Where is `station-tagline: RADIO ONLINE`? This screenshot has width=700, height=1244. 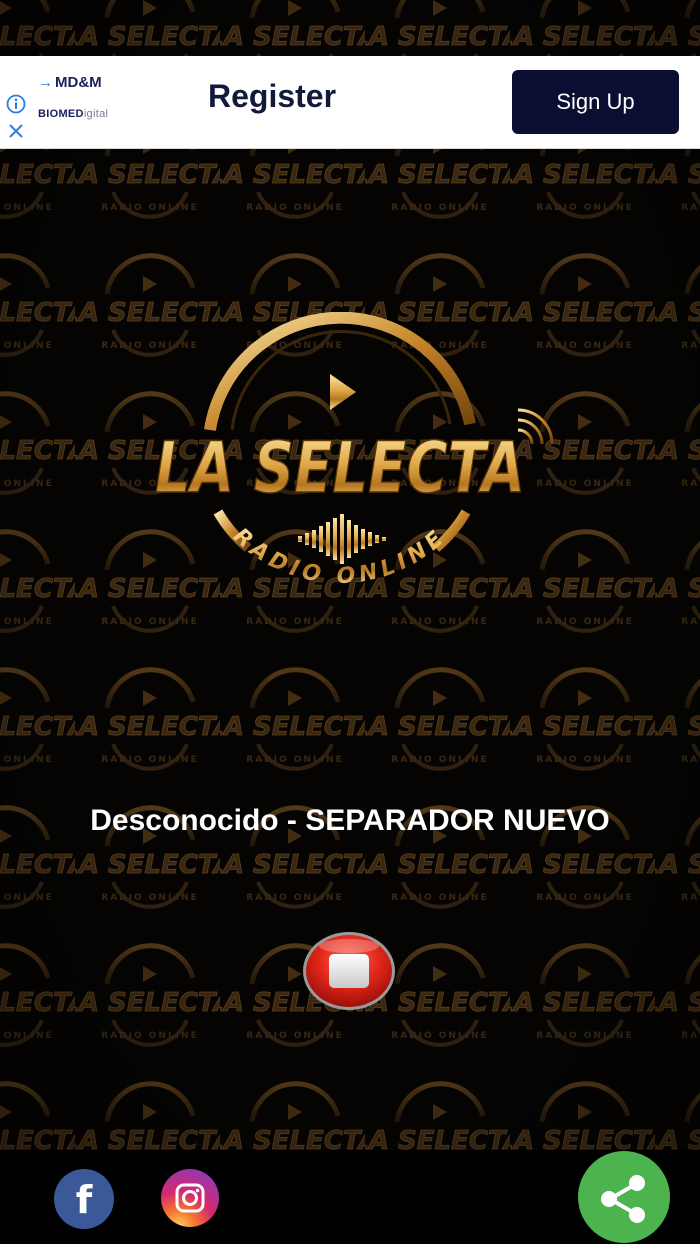
station-tagline: RADIO ONLINE is located at coordinates (337, 557).